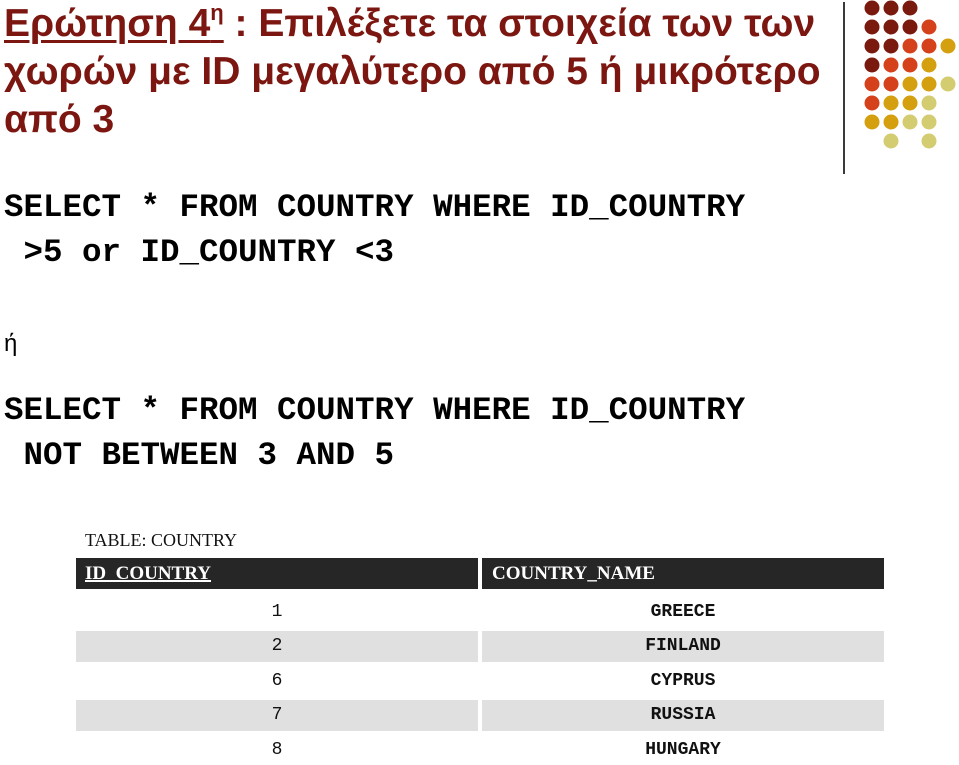 This screenshot has height=765, width=959. Describe the element at coordinates (161, 540) in the screenshot. I see `table-caption: TABLE: COUNTRY` at that location.